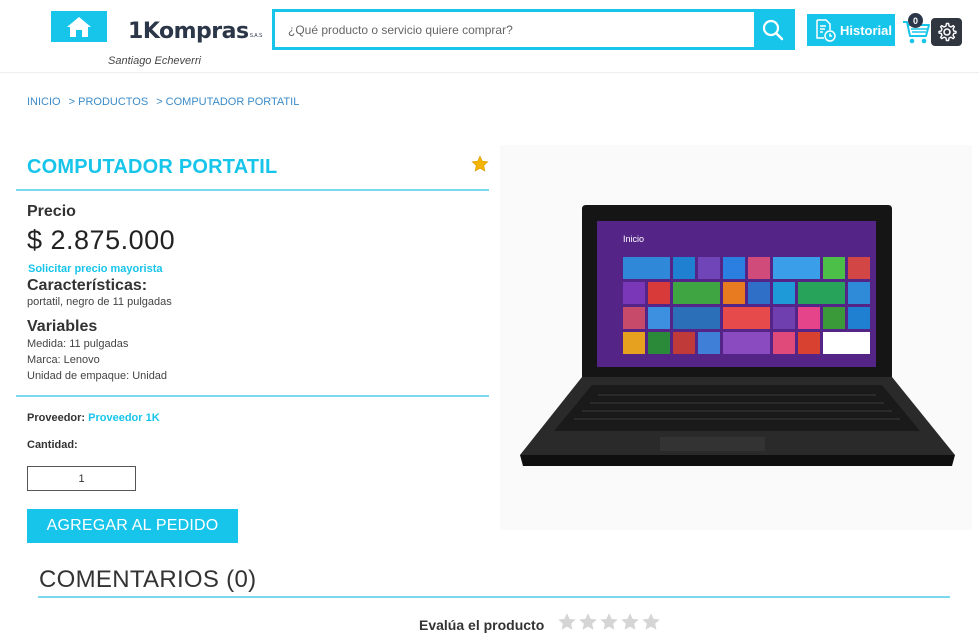  Describe the element at coordinates (480, 164) in the screenshot. I see `favorite-star-icon` at that location.